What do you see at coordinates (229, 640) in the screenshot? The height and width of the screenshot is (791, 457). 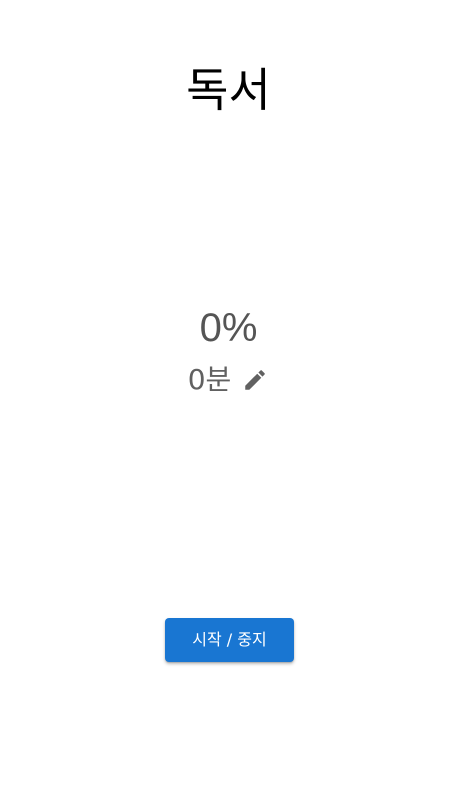 I see `start-stop-button: 시작 / 중지` at bounding box center [229, 640].